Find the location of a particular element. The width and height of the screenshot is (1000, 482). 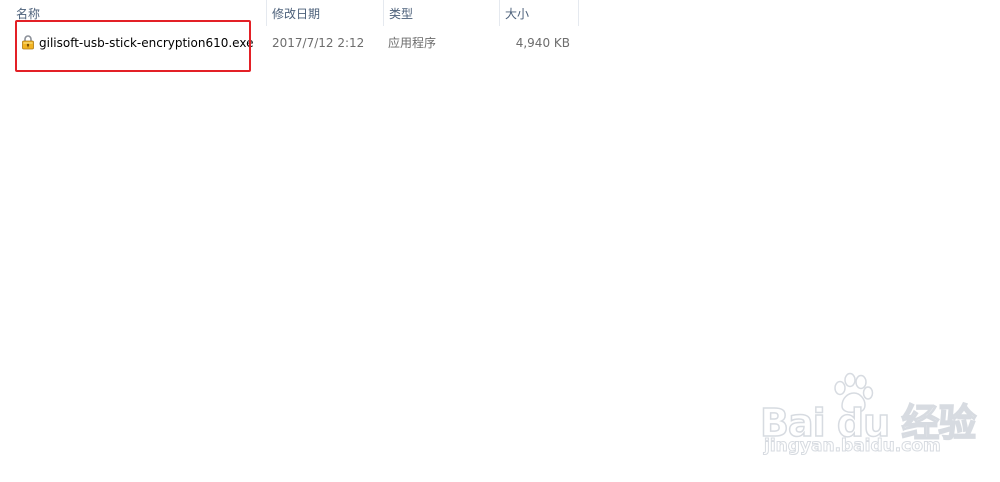

file-type: 应用程序 is located at coordinates (412, 43).